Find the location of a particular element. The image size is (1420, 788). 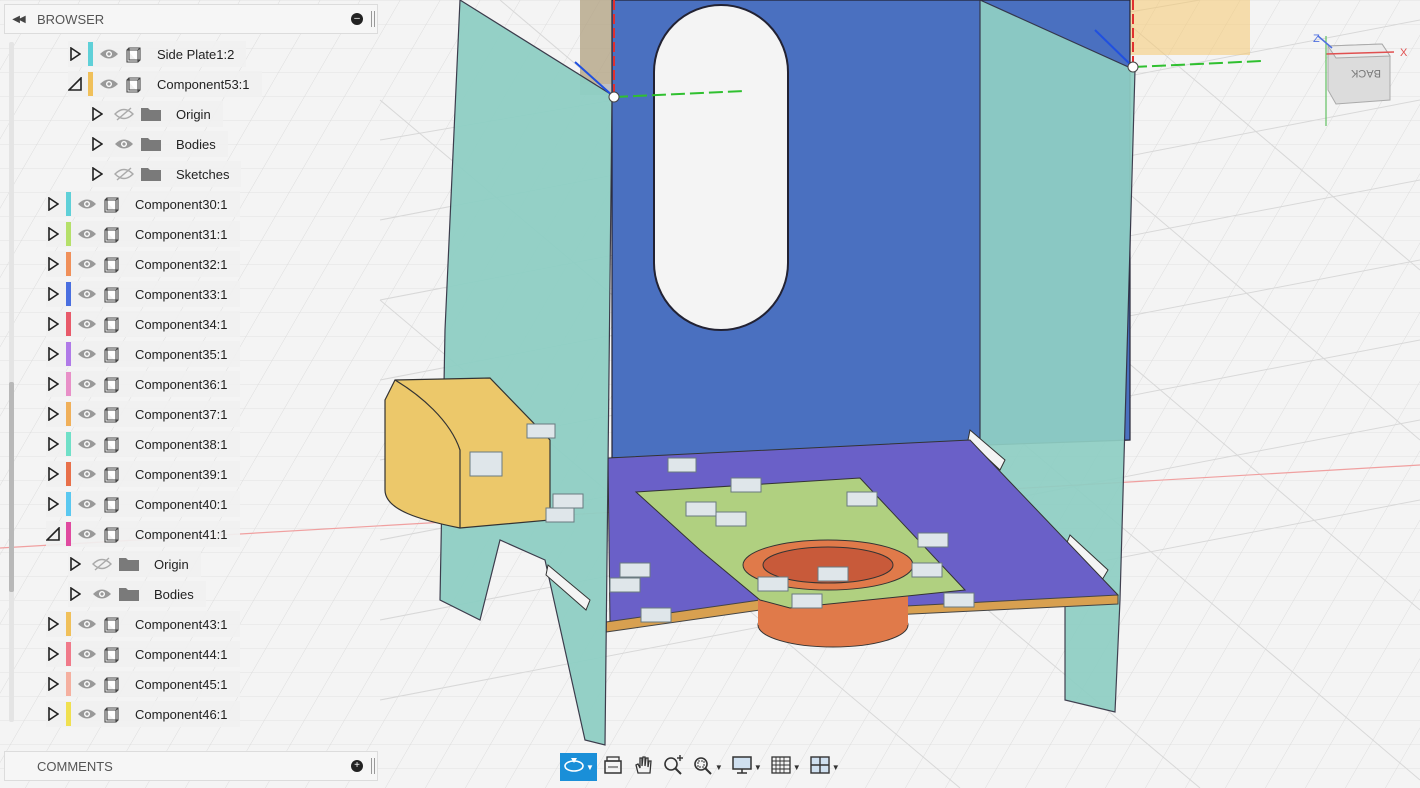

add-comment-button: + is located at coordinates (357, 766).